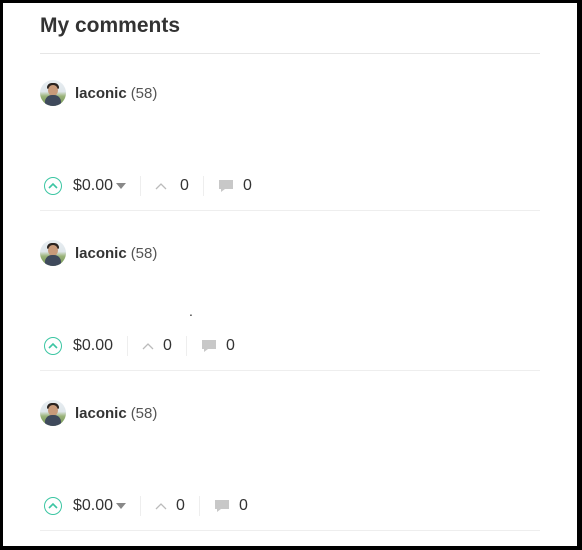  I want to click on comment-body: ., so click(191, 311).